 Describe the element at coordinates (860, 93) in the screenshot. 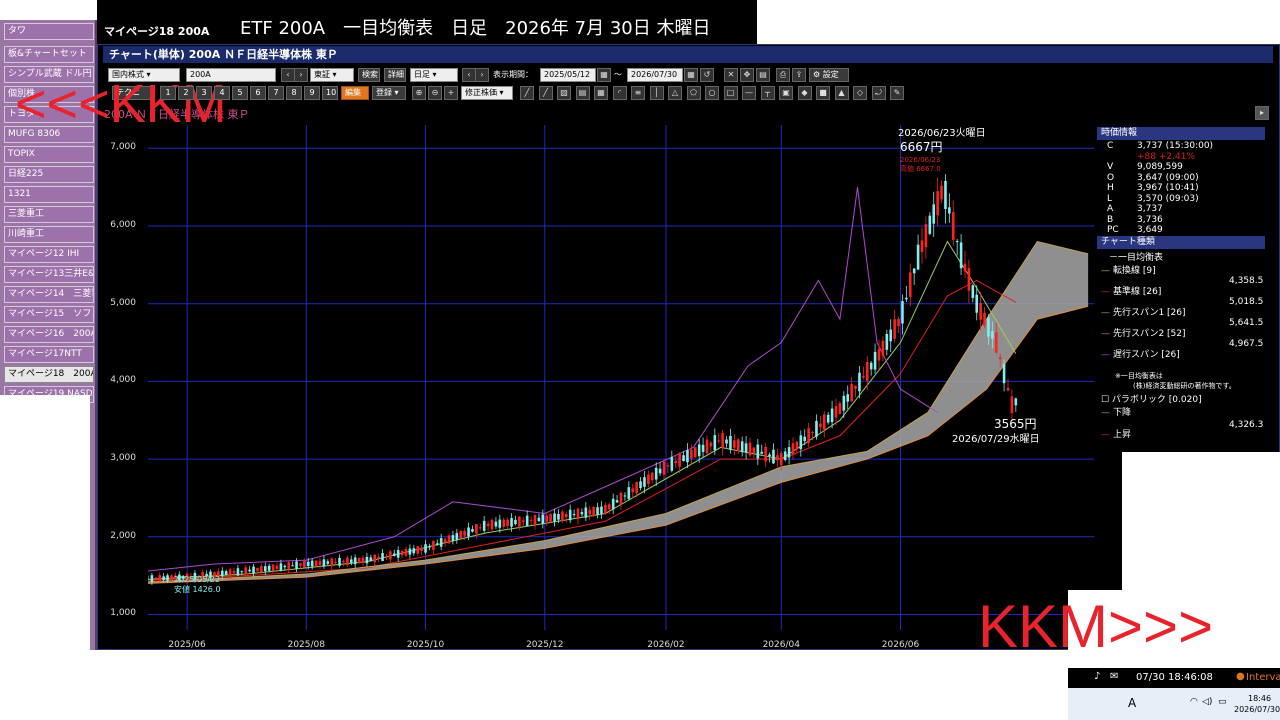

I see `drawing-tool-icon: ◇` at that location.